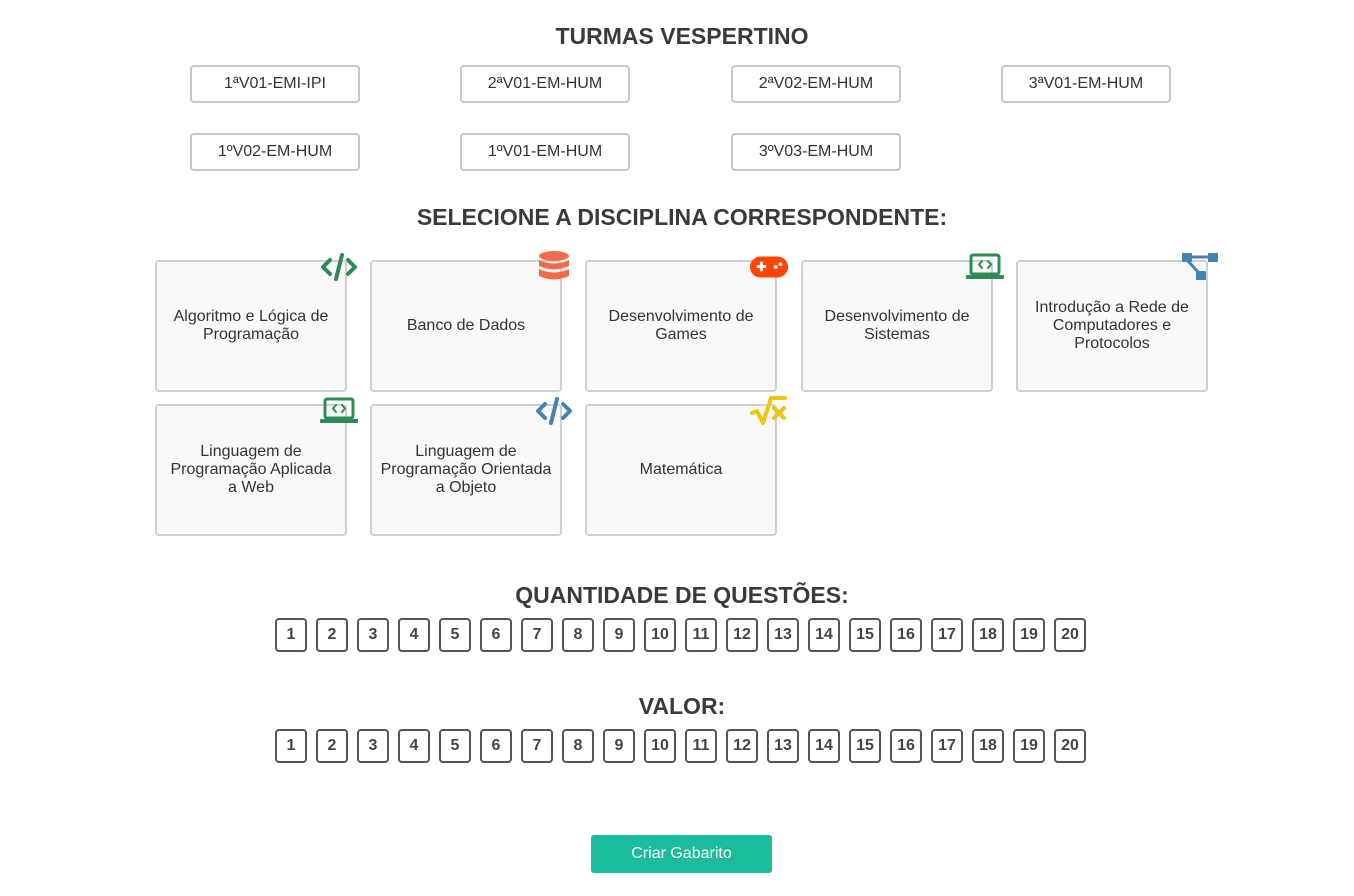 This screenshot has height=896, width=1354. I want to click on disciplina-card-games: Desenvolvimento de Games, so click(687, 324).